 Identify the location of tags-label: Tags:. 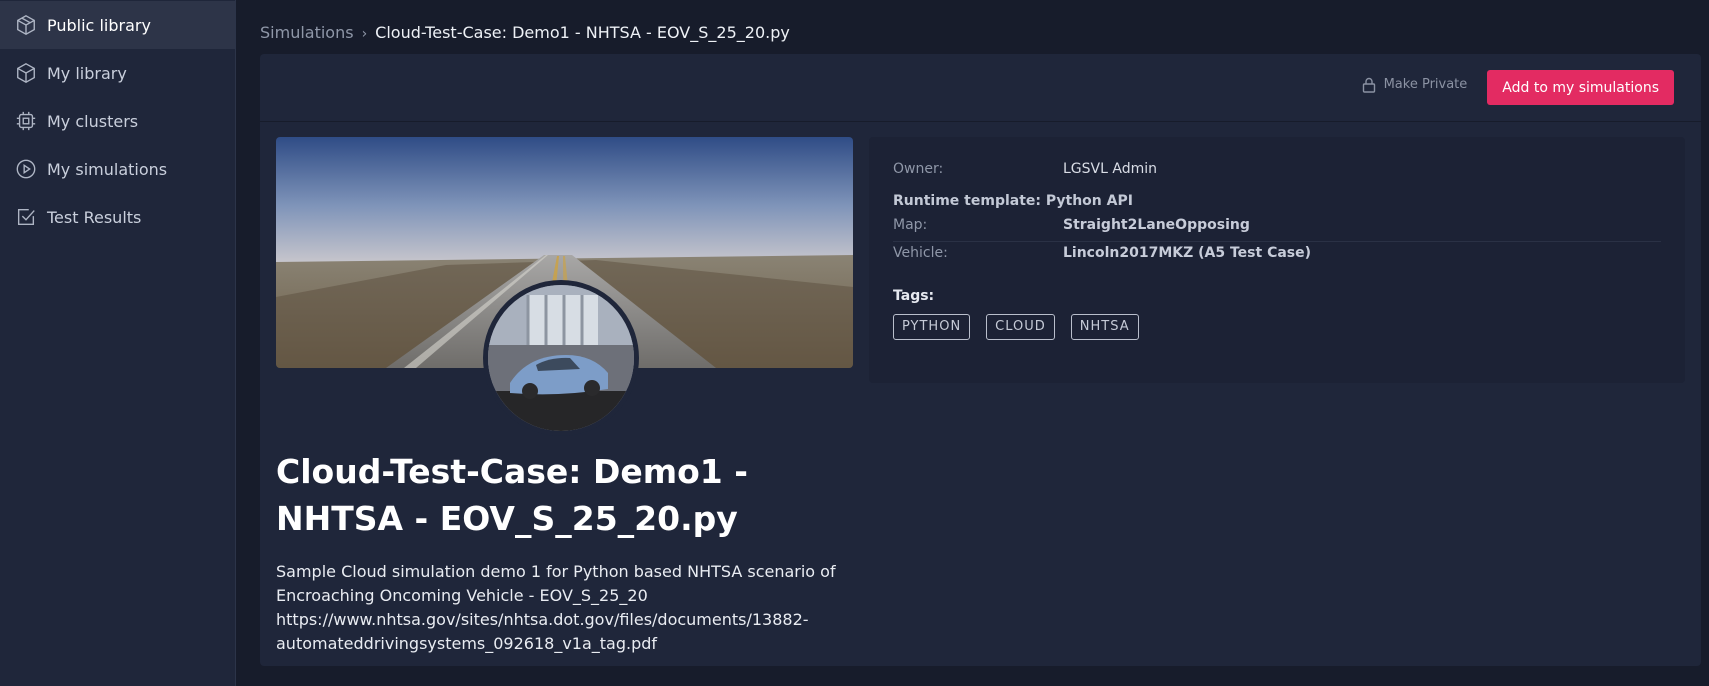
(914, 296).